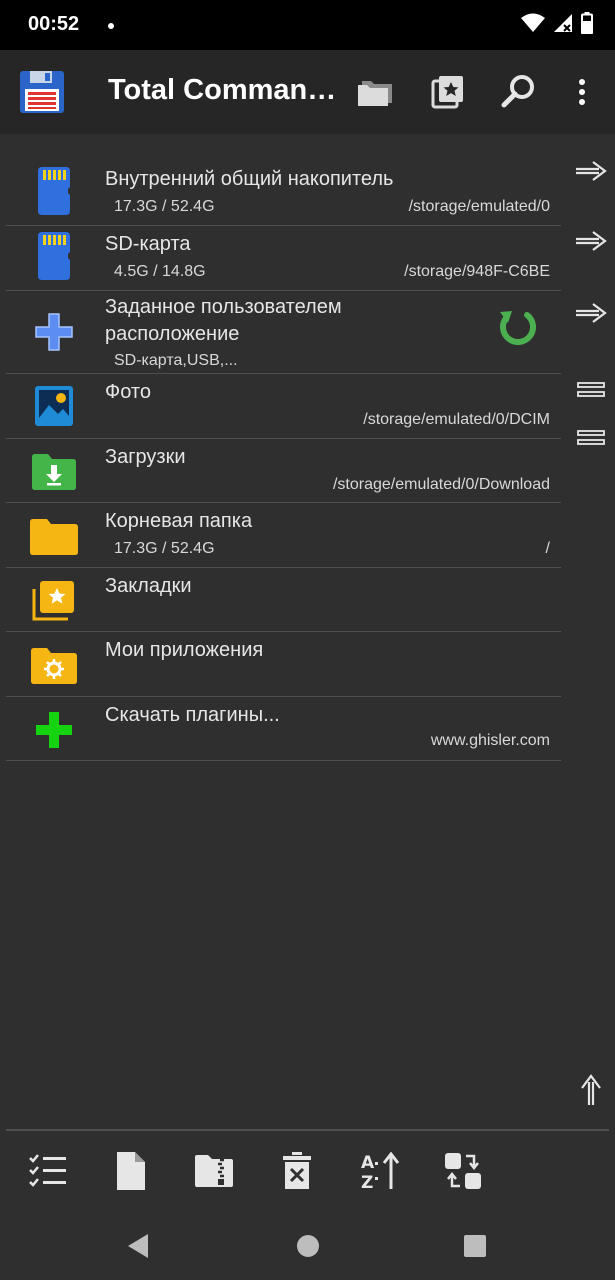 This screenshot has height=1280, width=615. Describe the element at coordinates (477, 271) in the screenshot. I see `location-path: /storage/948F-C6BE` at that location.